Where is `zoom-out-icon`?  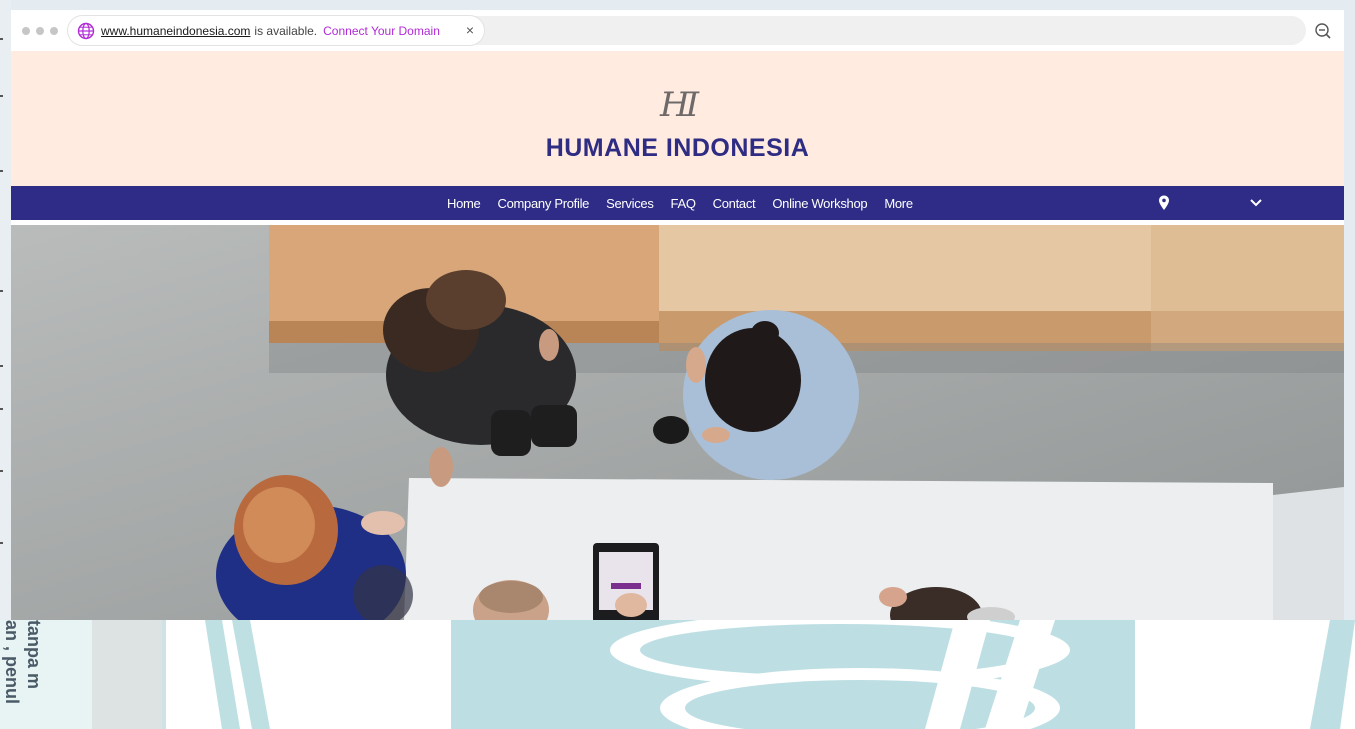
zoom-out-icon is located at coordinates (1323, 31).